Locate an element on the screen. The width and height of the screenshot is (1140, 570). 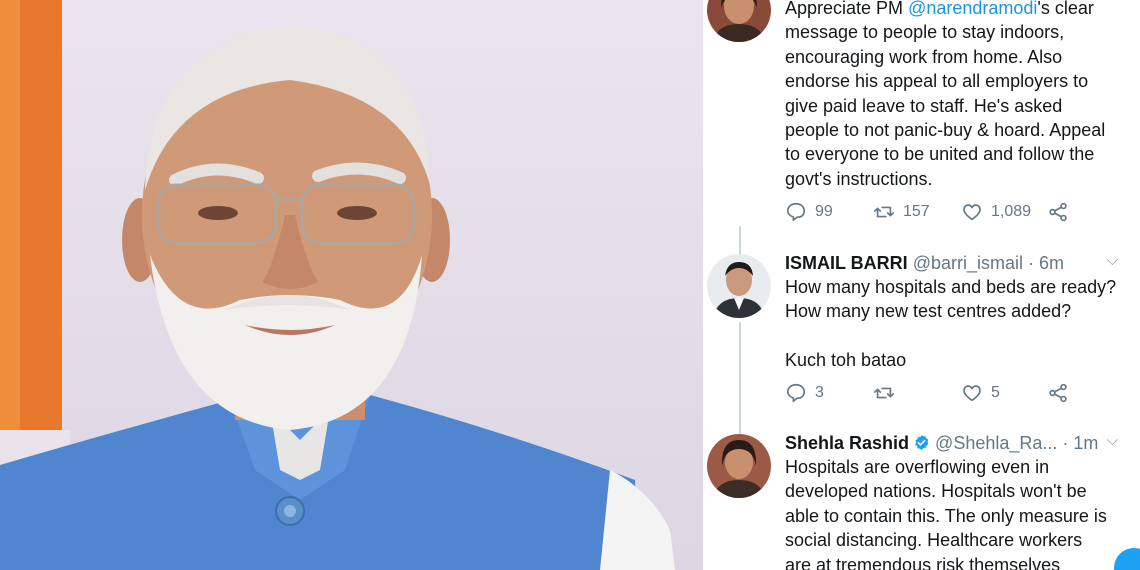
tweet-line: give paid leave to staff. He's asked is located at coordinates (924, 105).